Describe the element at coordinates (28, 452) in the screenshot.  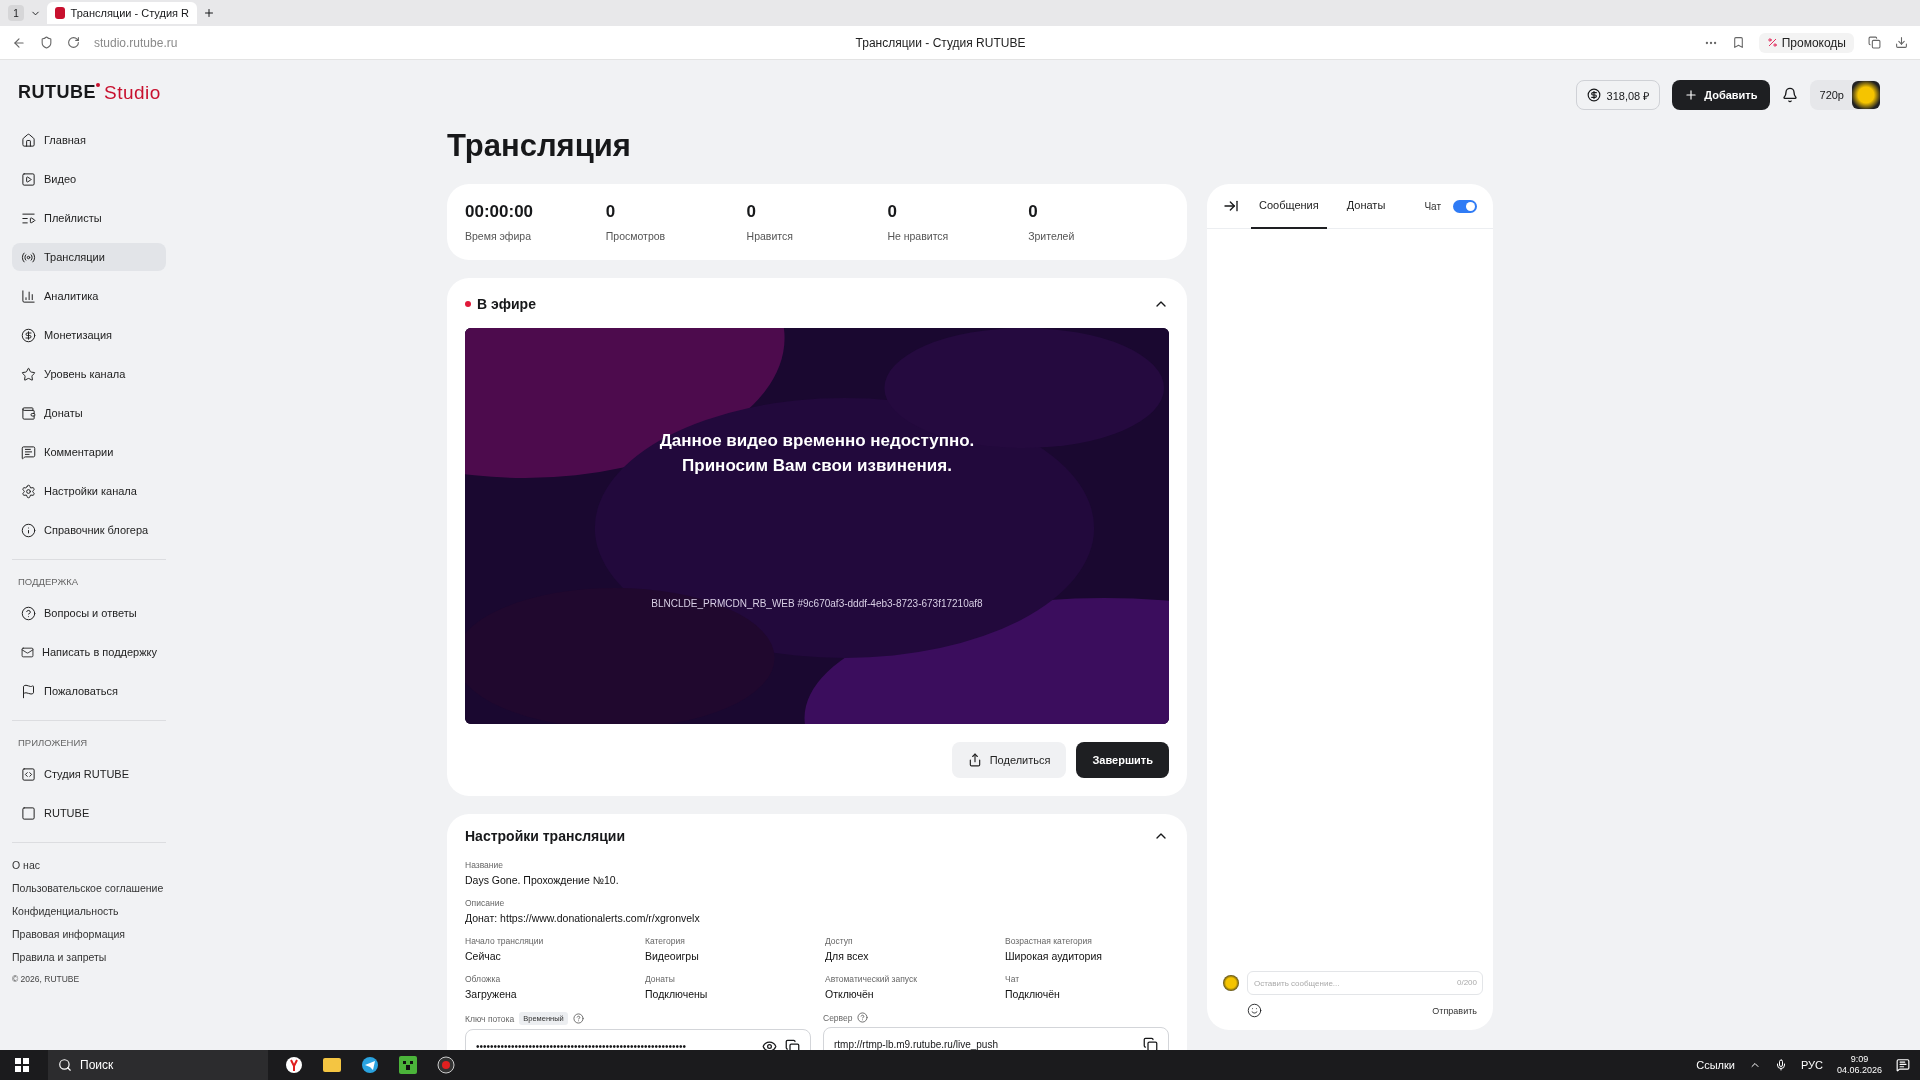
I see `comment-icon` at that location.